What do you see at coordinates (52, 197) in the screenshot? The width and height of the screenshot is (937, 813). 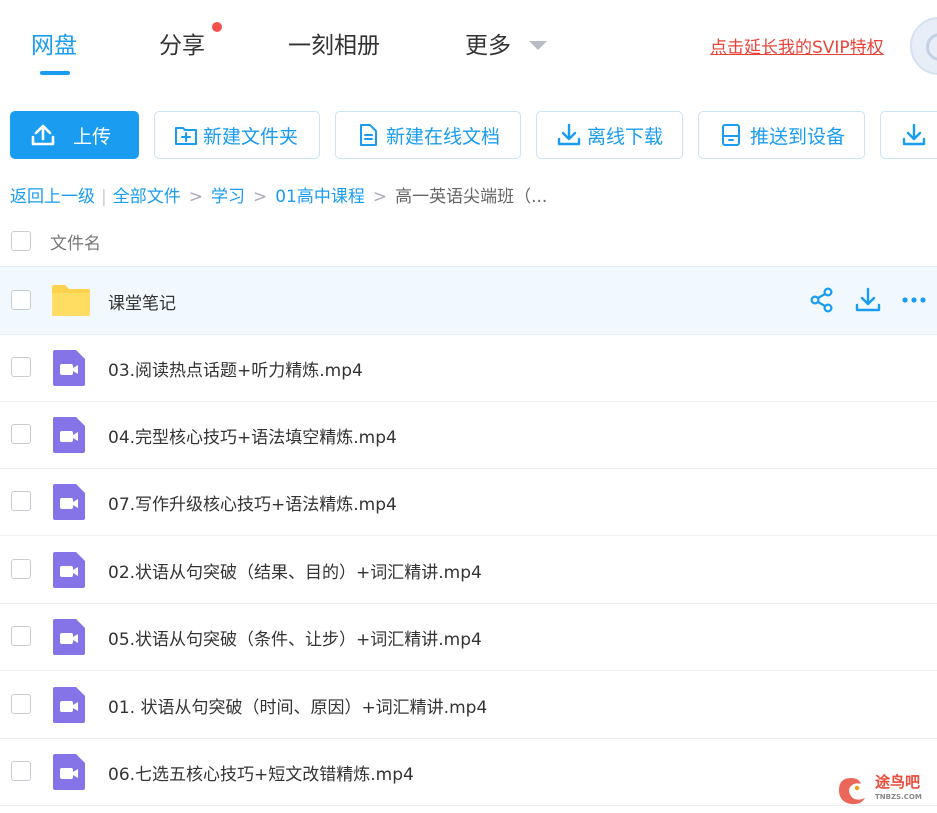 I see `breadcrumb-back: 返回上一级` at bounding box center [52, 197].